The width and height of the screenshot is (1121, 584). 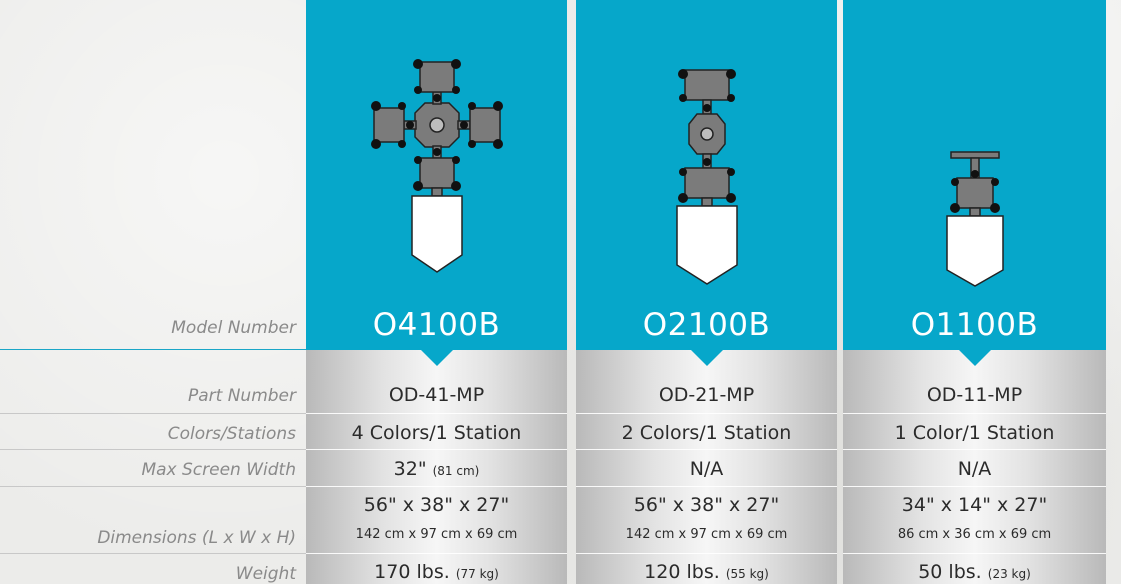 What do you see at coordinates (706, 572) in the screenshot?
I see `weight: 120 lbs. (55 kg)` at bounding box center [706, 572].